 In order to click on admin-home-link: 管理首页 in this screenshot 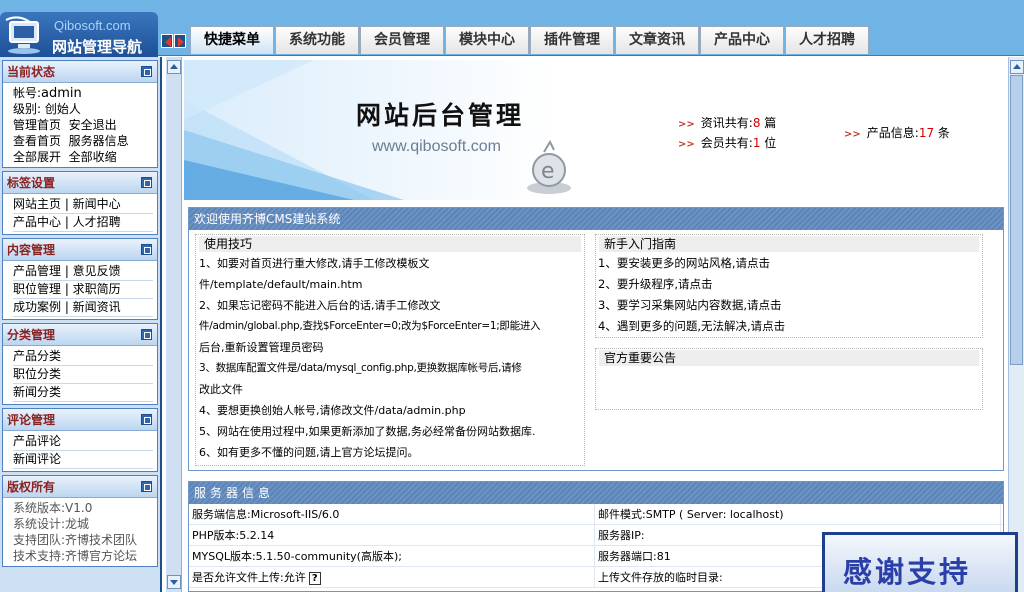, I will do `click(37, 125)`.